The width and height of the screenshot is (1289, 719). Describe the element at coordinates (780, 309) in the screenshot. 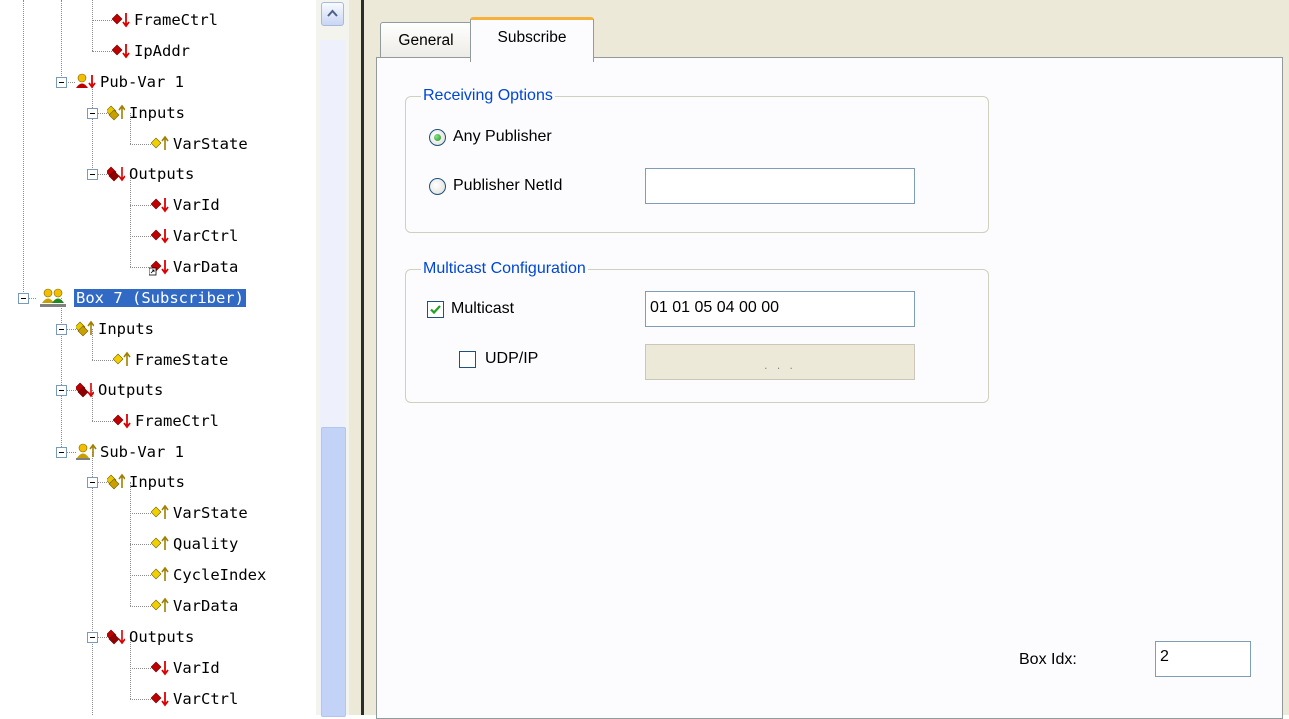

I see `multicast-address-field: 01 01 05 04 00 00` at that location.